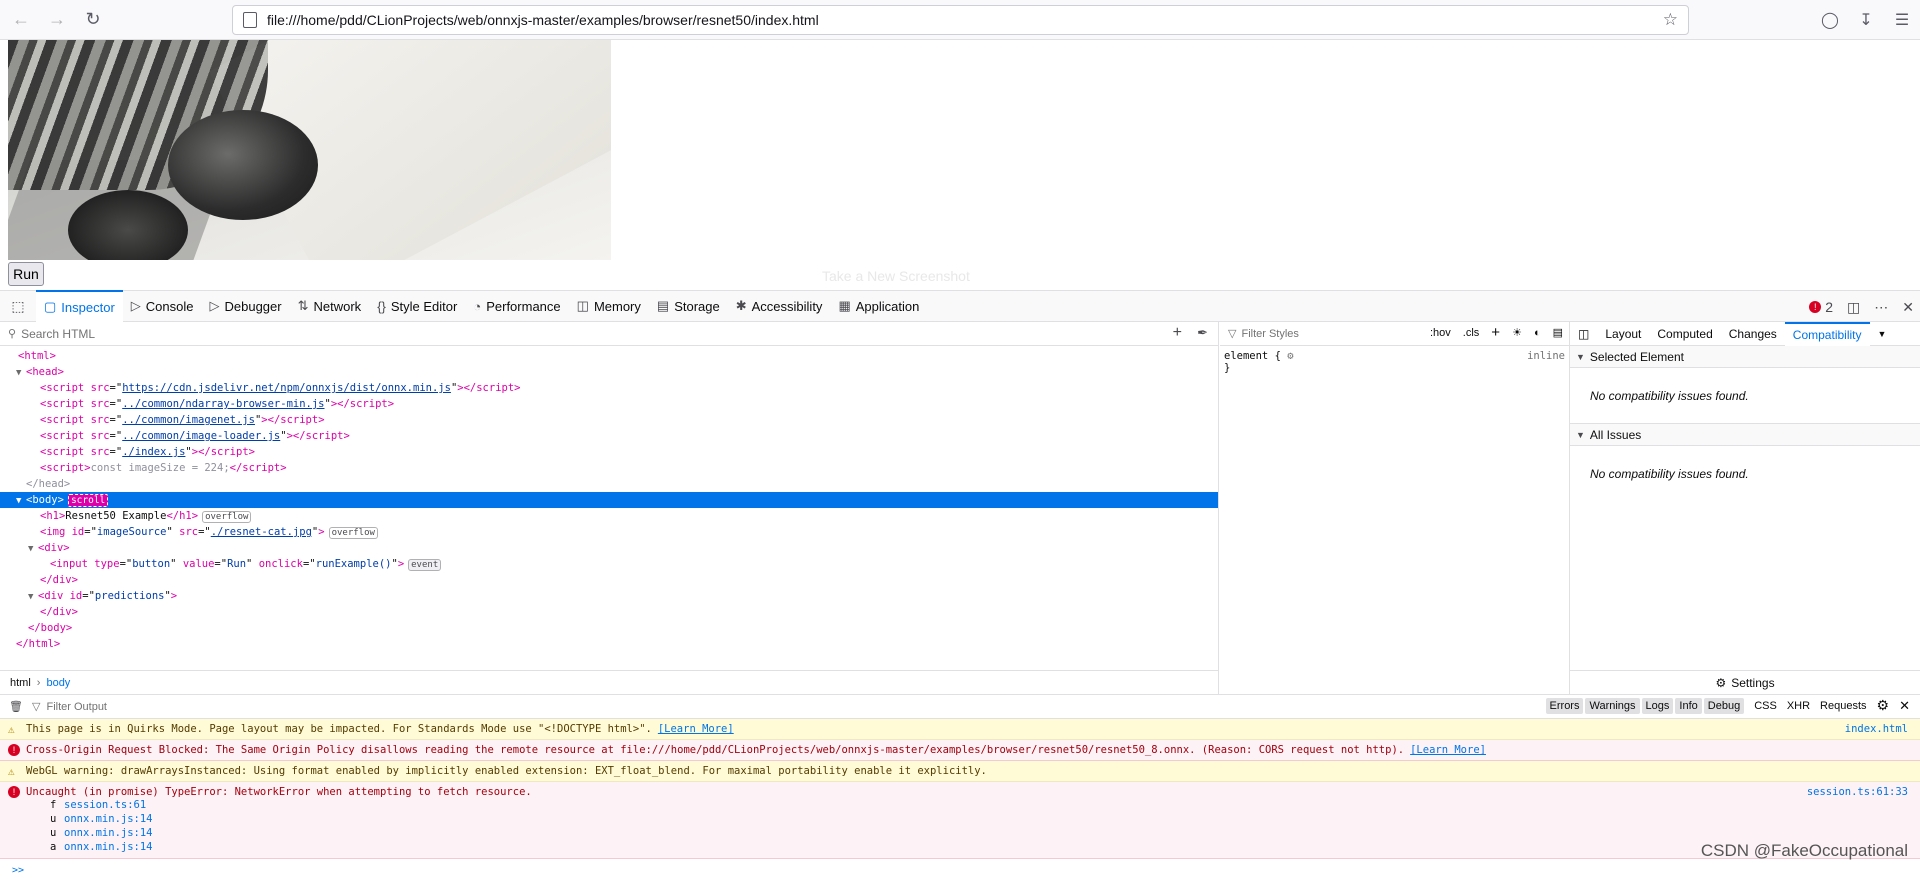  Describe the element at coordinates (609, 548) in the screenshot. I see `tree-line: ▼ <div>` at that location.